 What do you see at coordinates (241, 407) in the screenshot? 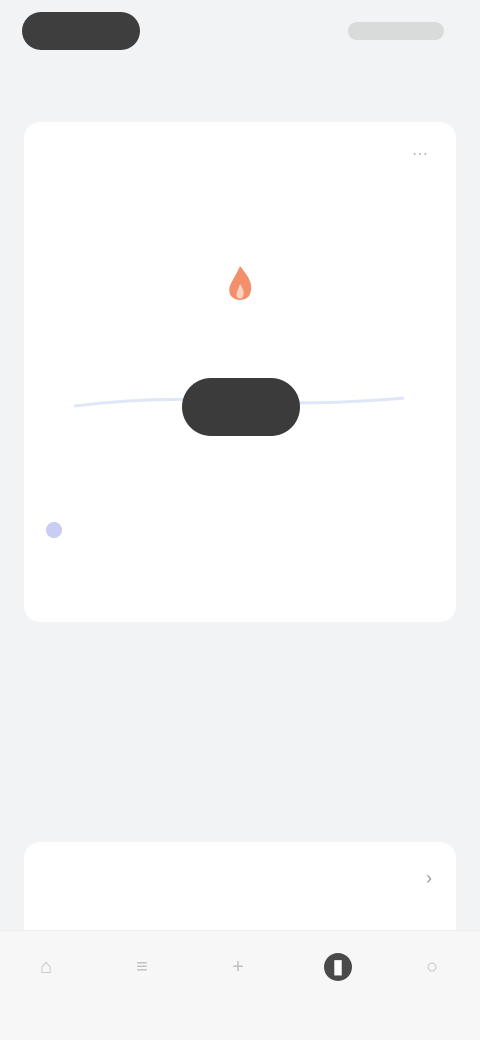
I see `primary-action-button` at bounding box center [241, 407].